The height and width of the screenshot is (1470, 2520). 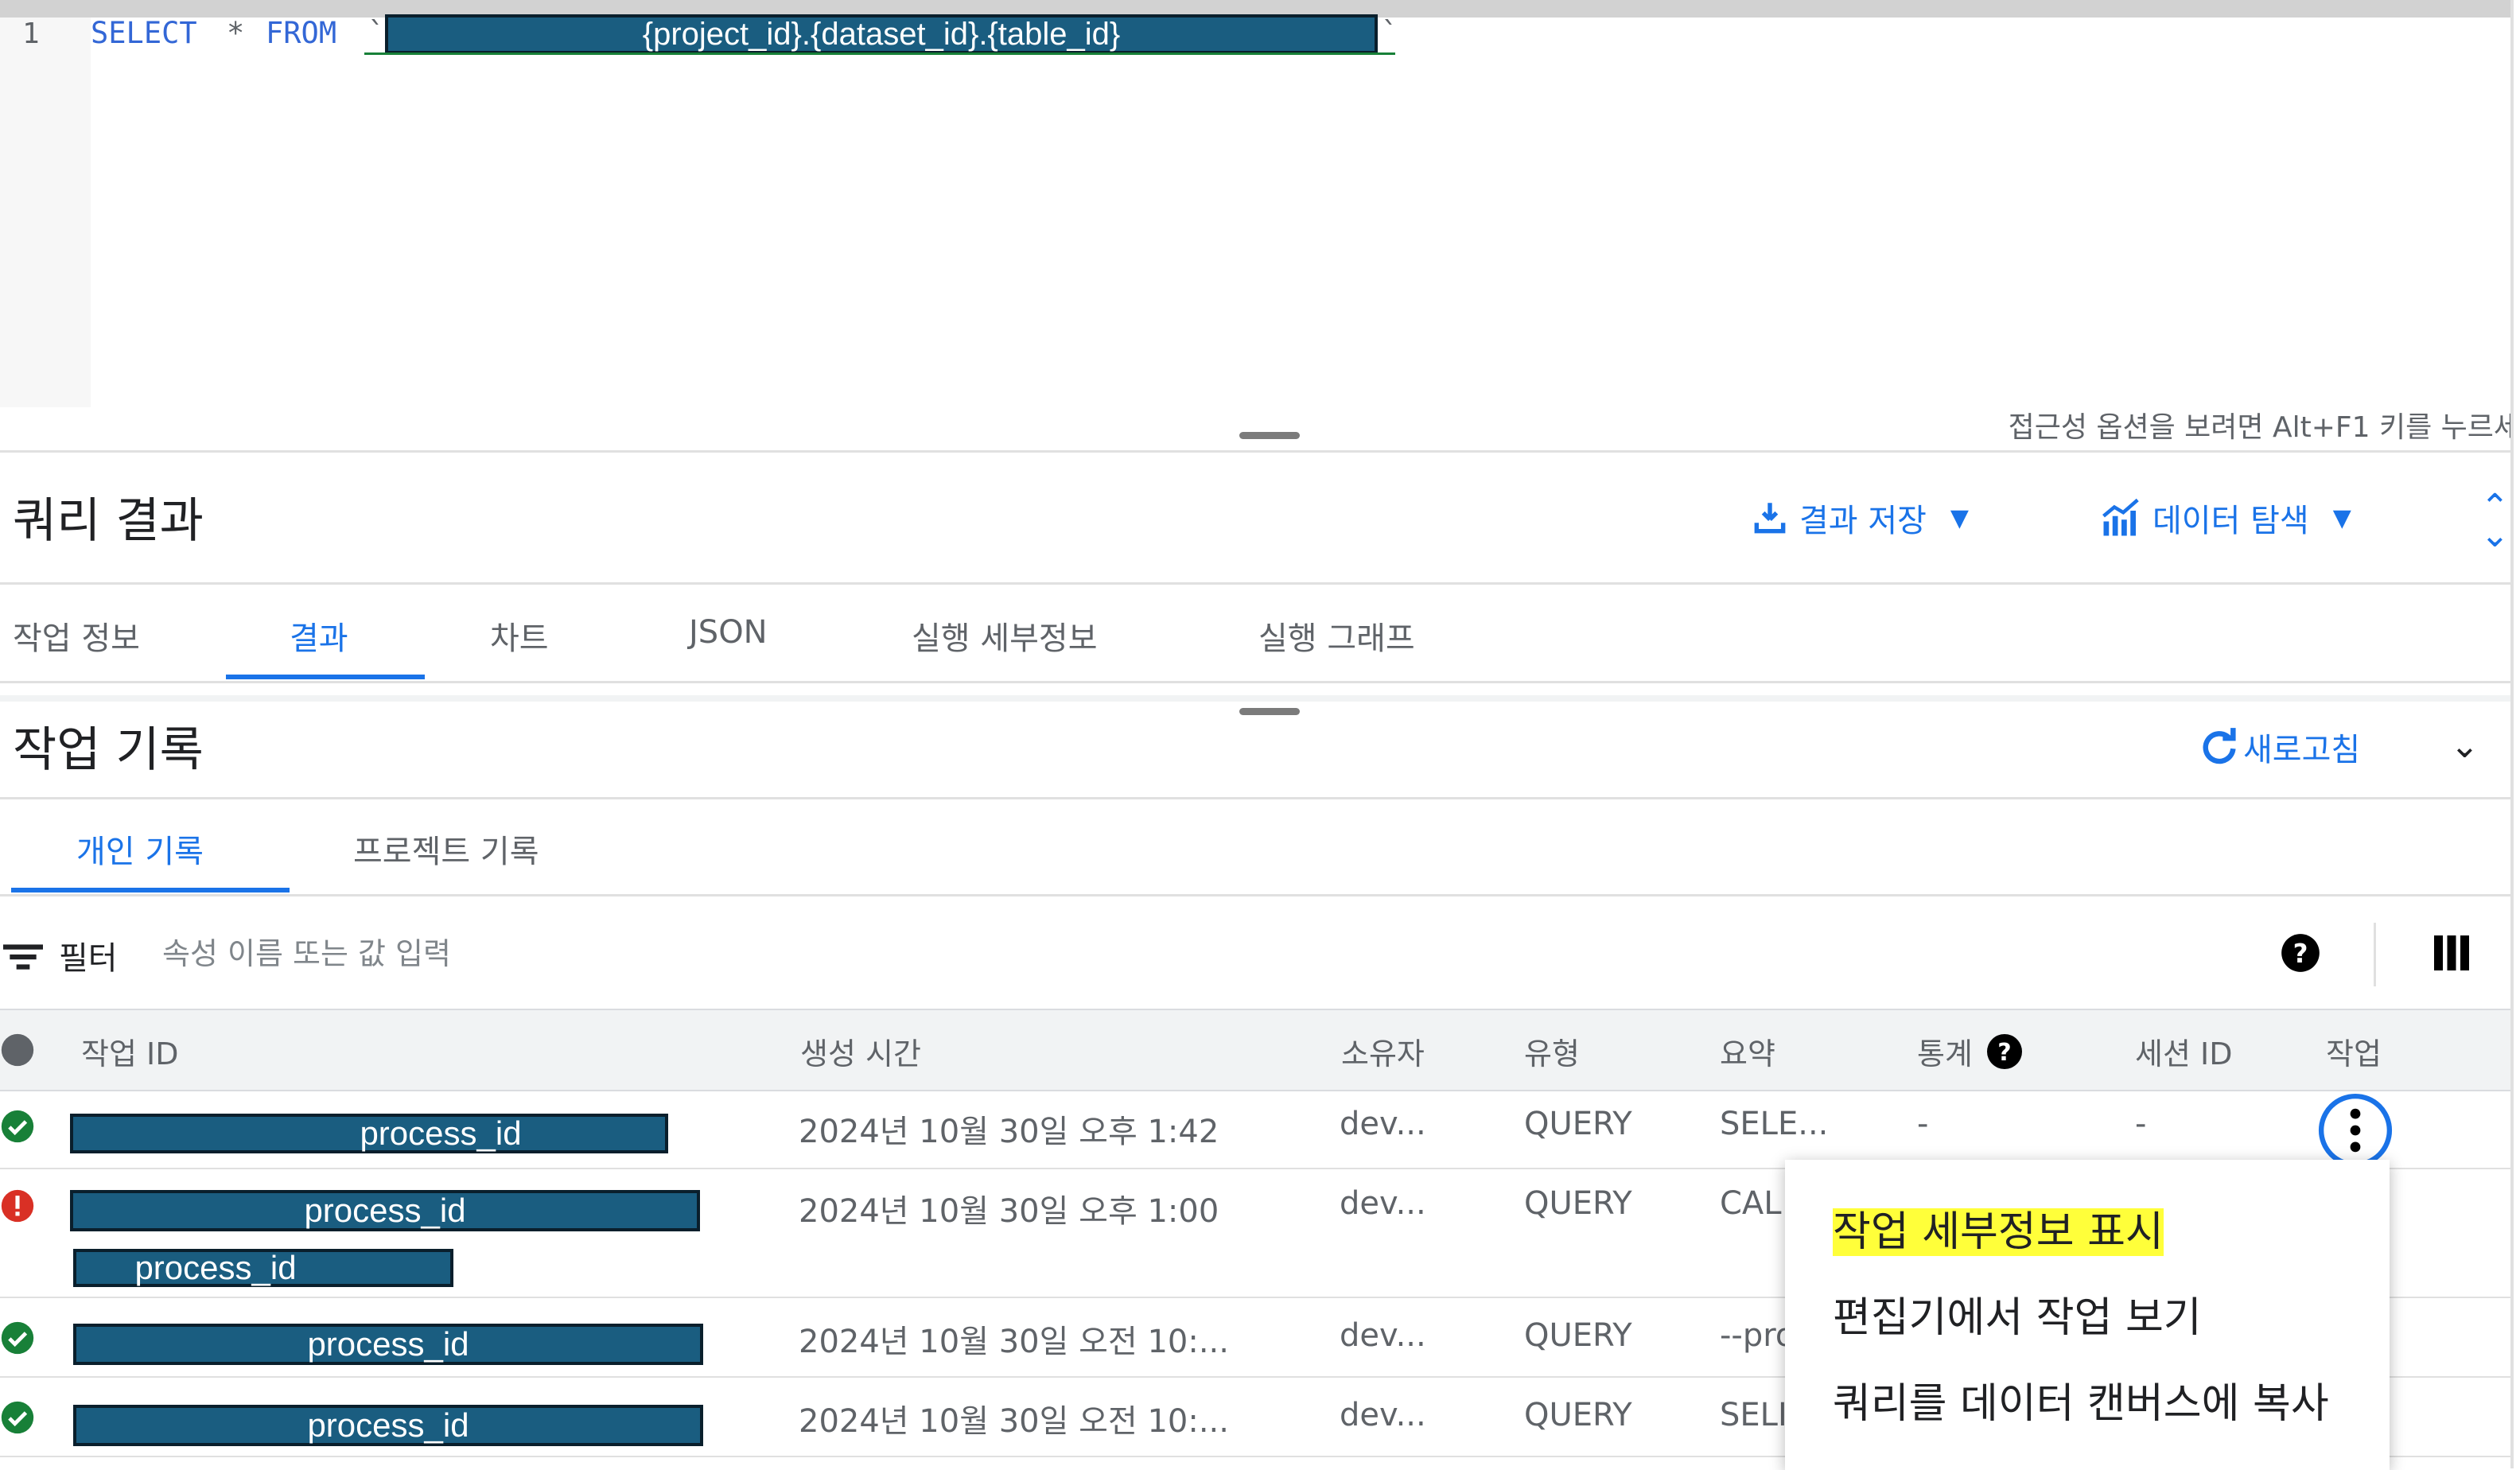 I want to click on tab-project-history: 프로젝트 기록, so click(x=446, y=849).